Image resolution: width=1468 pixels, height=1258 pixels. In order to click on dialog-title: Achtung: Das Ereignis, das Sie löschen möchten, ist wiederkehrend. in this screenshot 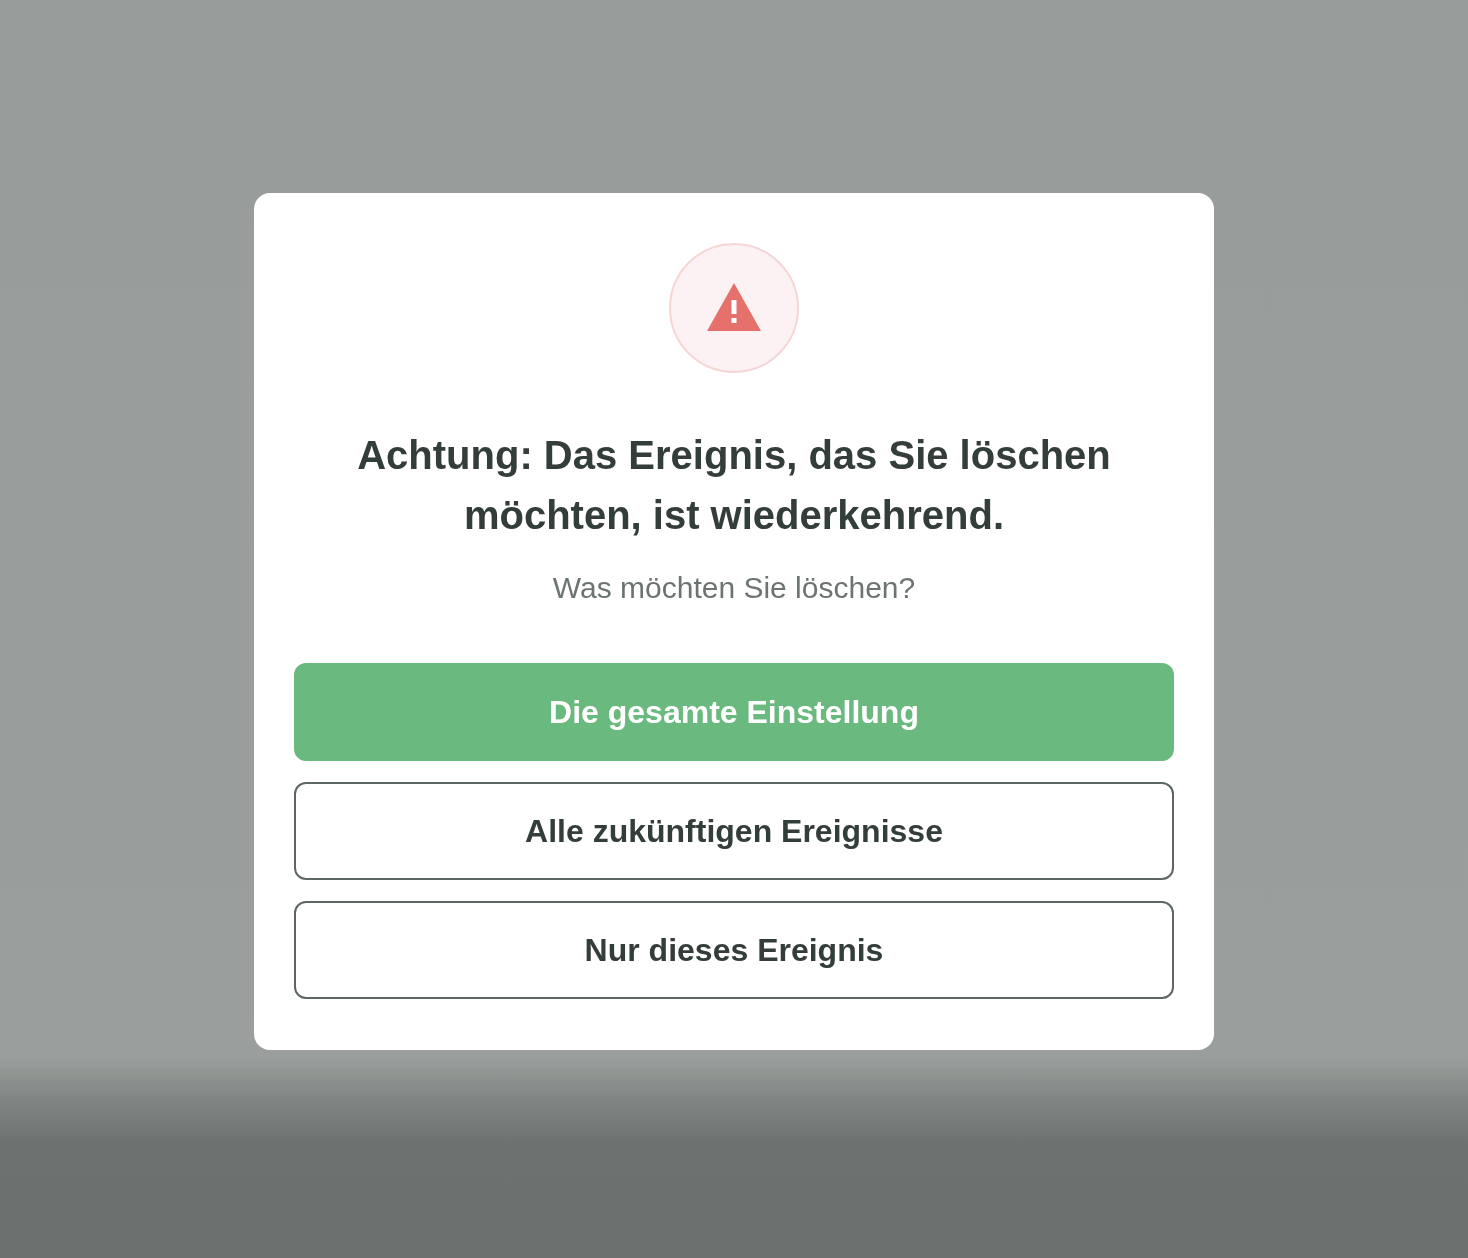, I will do `click(734, 485)`.